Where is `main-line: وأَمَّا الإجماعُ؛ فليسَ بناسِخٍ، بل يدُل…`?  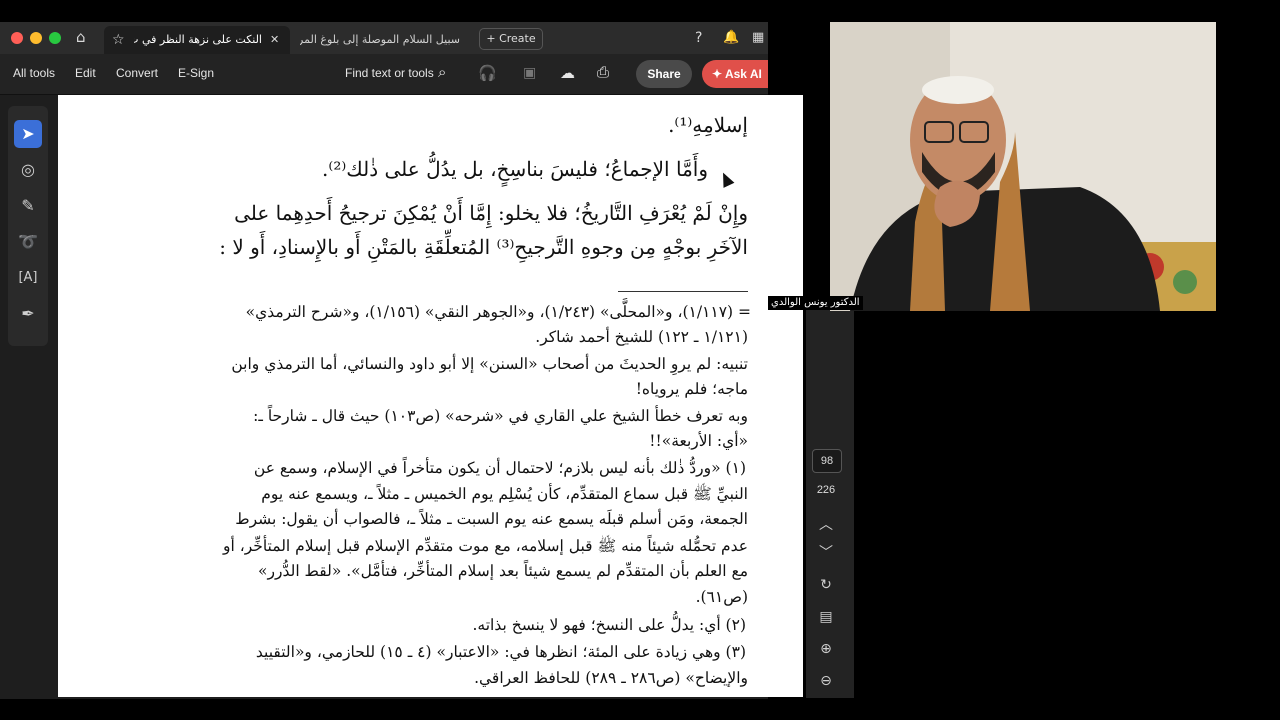
main-line: وأَمَّا الإجماعُ؛ فليسَ بناسِخٍ، بل يدُل… is located at coordinates (515, 169).